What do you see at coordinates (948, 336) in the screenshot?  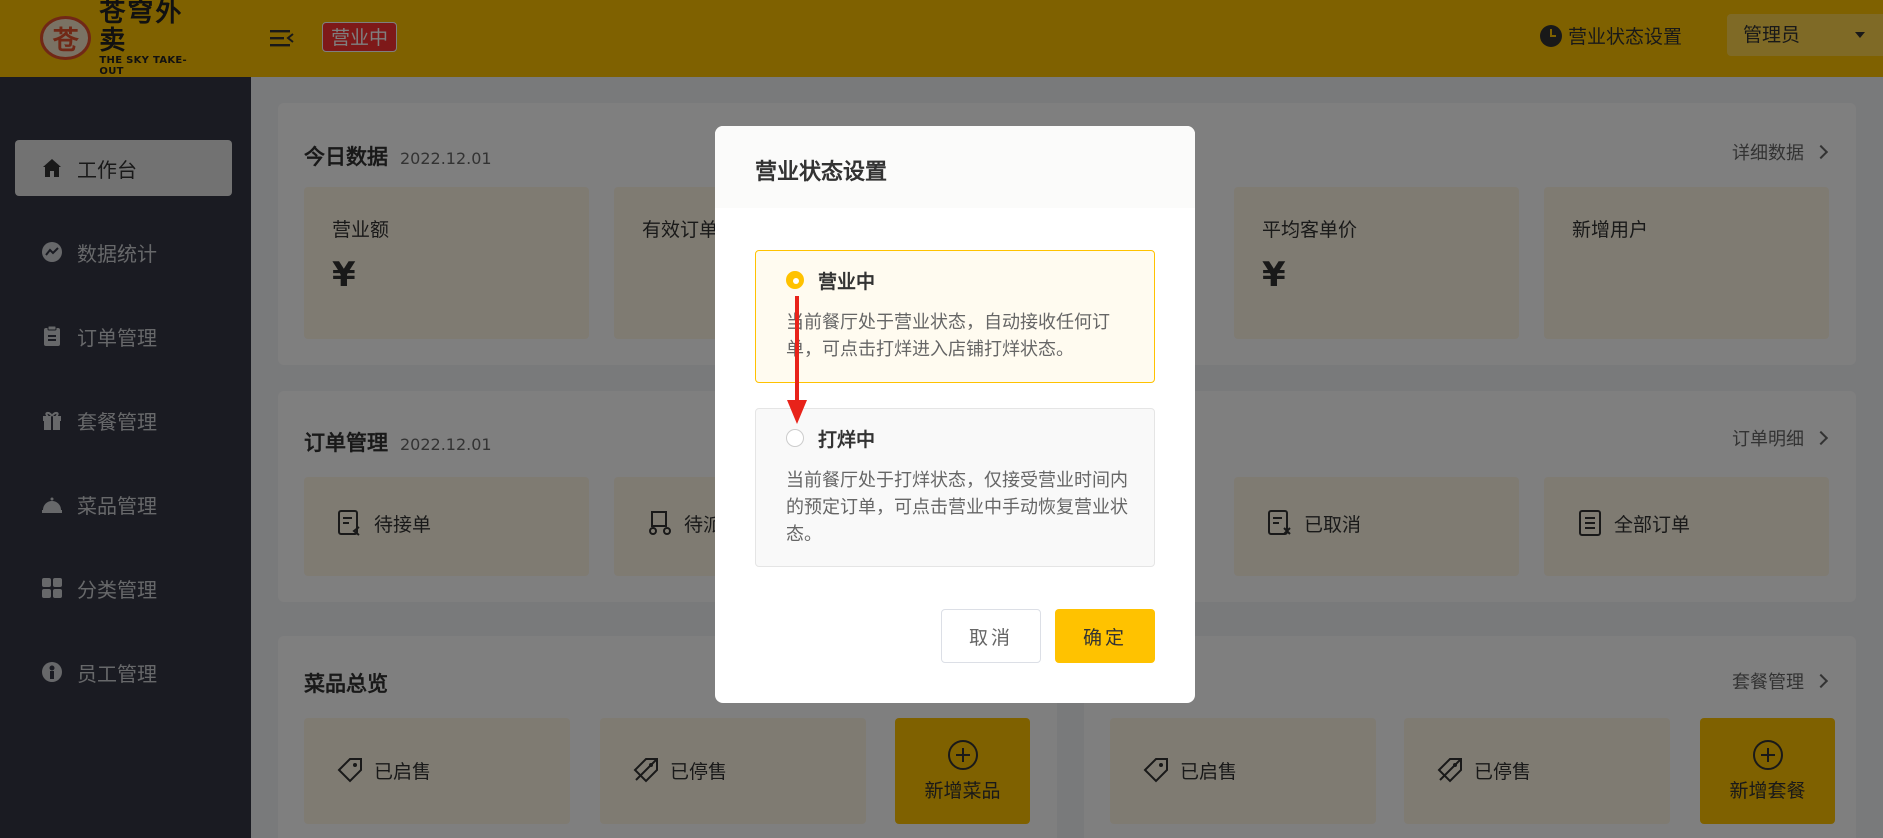 I see `option-open-desc: 当前餐厅处于营业状态，自动接收任何订单，可点击打烊进入店铺打烊状态。` at bounding box center [948, 336].